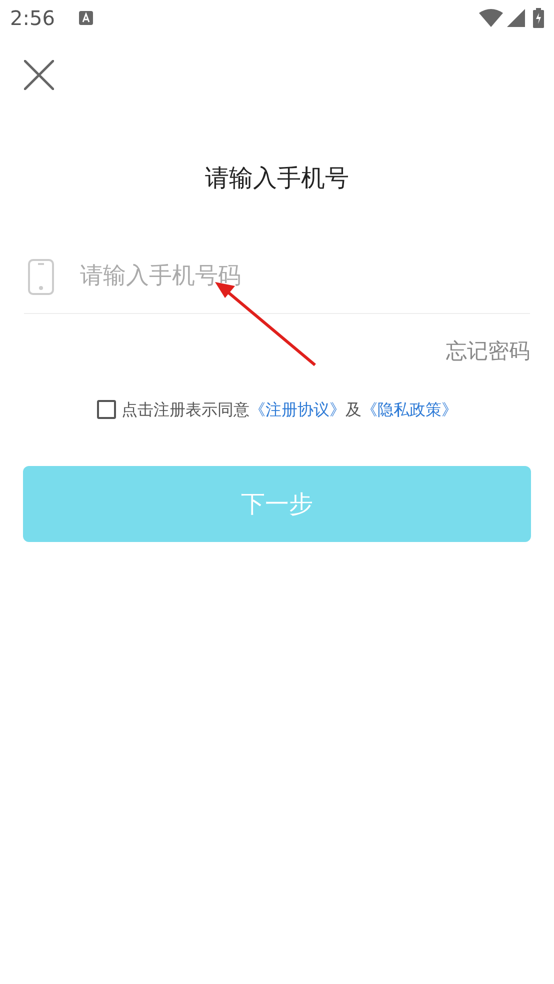  What do you see at coordinates (354, 409) in the screenshot?
I see `joiner-text: 及` at bounding box center [354, 409].